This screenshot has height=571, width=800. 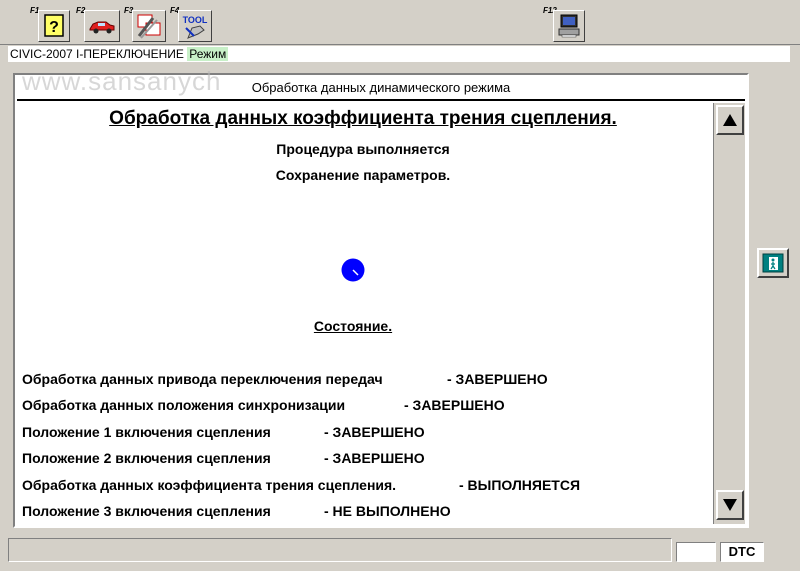 I want to click on computer-print-icon, so click(x=569, y=26).